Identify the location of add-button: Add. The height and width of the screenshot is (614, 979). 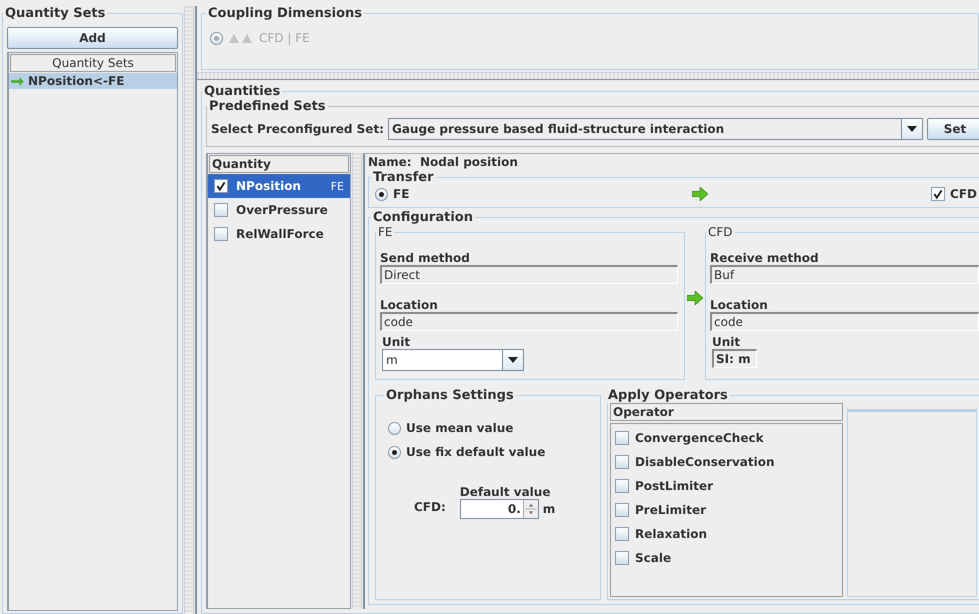
(92, 38).